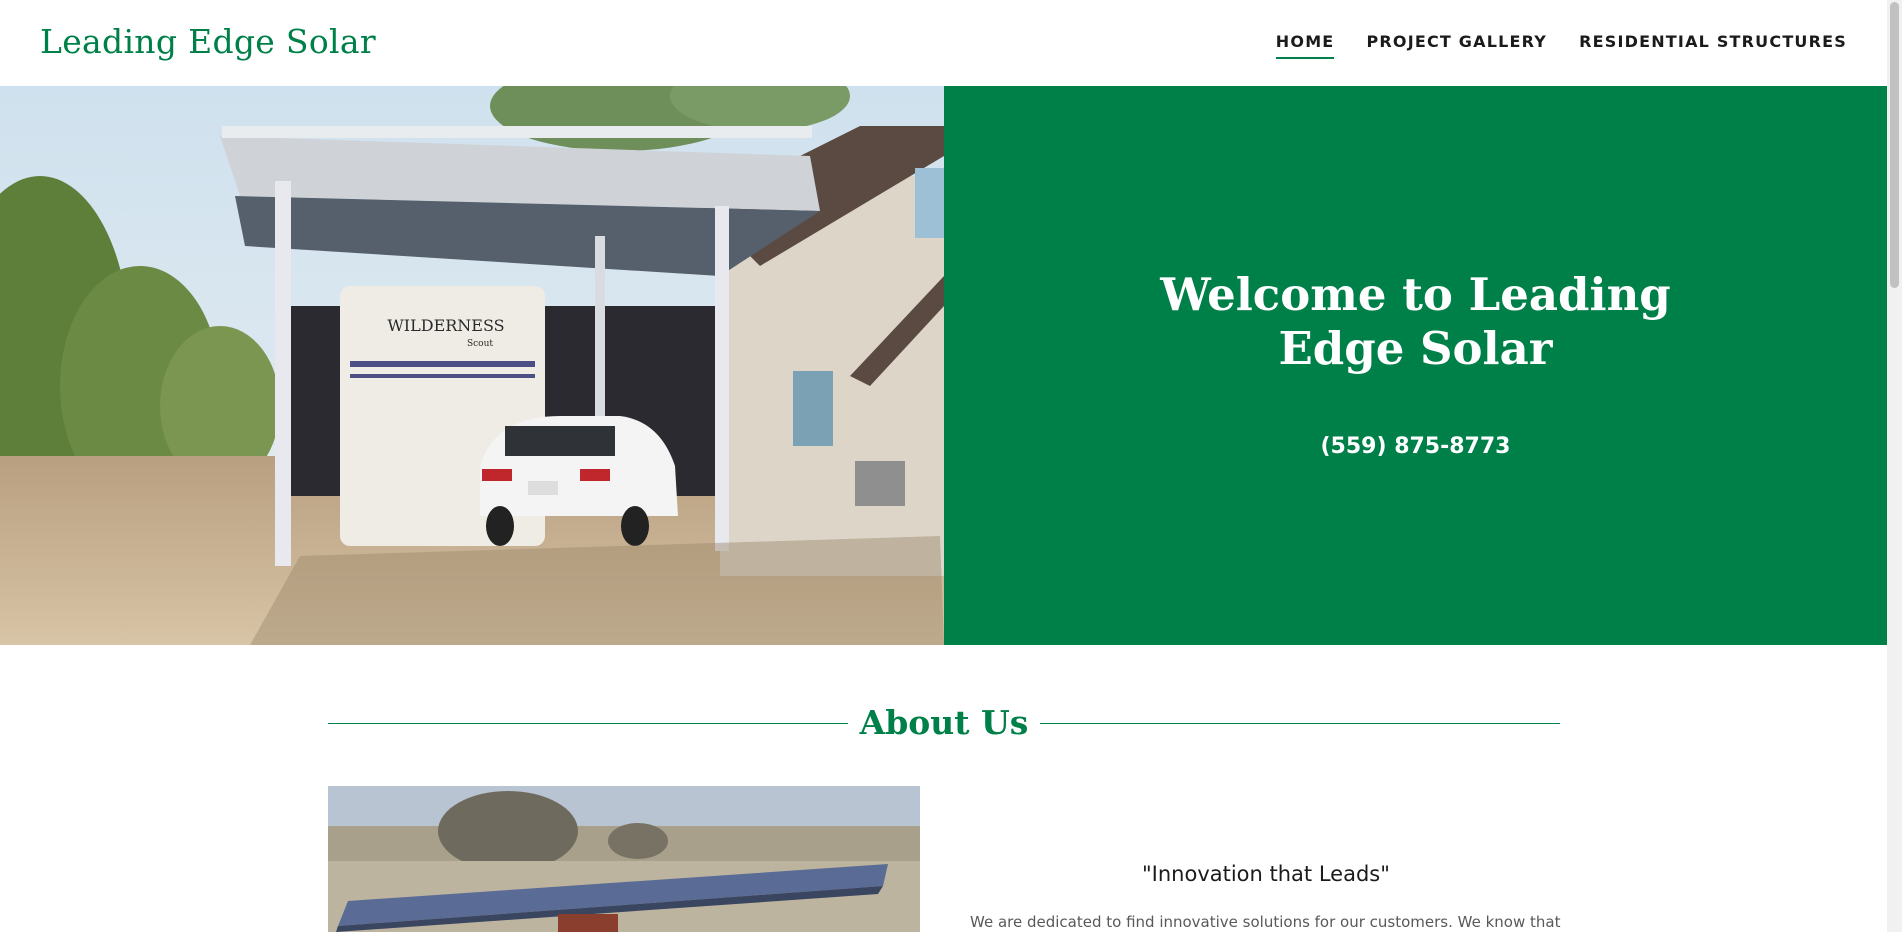 This screenshot has width=1902, height=932. What do you see at coordinates (1415, 446) in the screenshot?
I see `hero-phone-link: (559) 875-8773` at bounding box center [1415, 446].